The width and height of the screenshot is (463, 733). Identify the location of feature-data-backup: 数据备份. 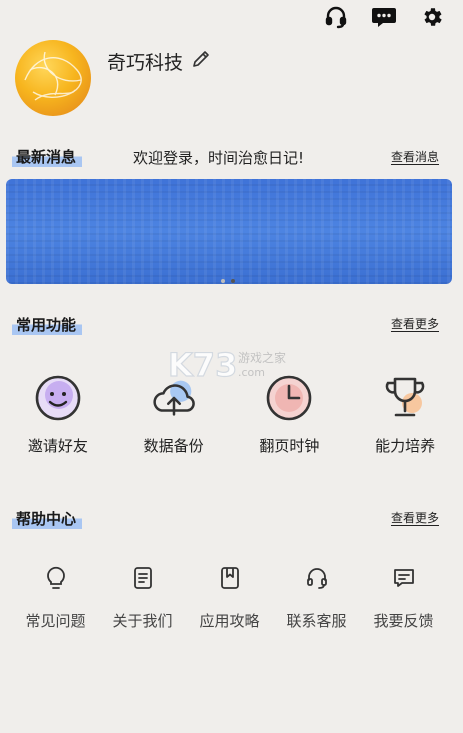
(174, 414).